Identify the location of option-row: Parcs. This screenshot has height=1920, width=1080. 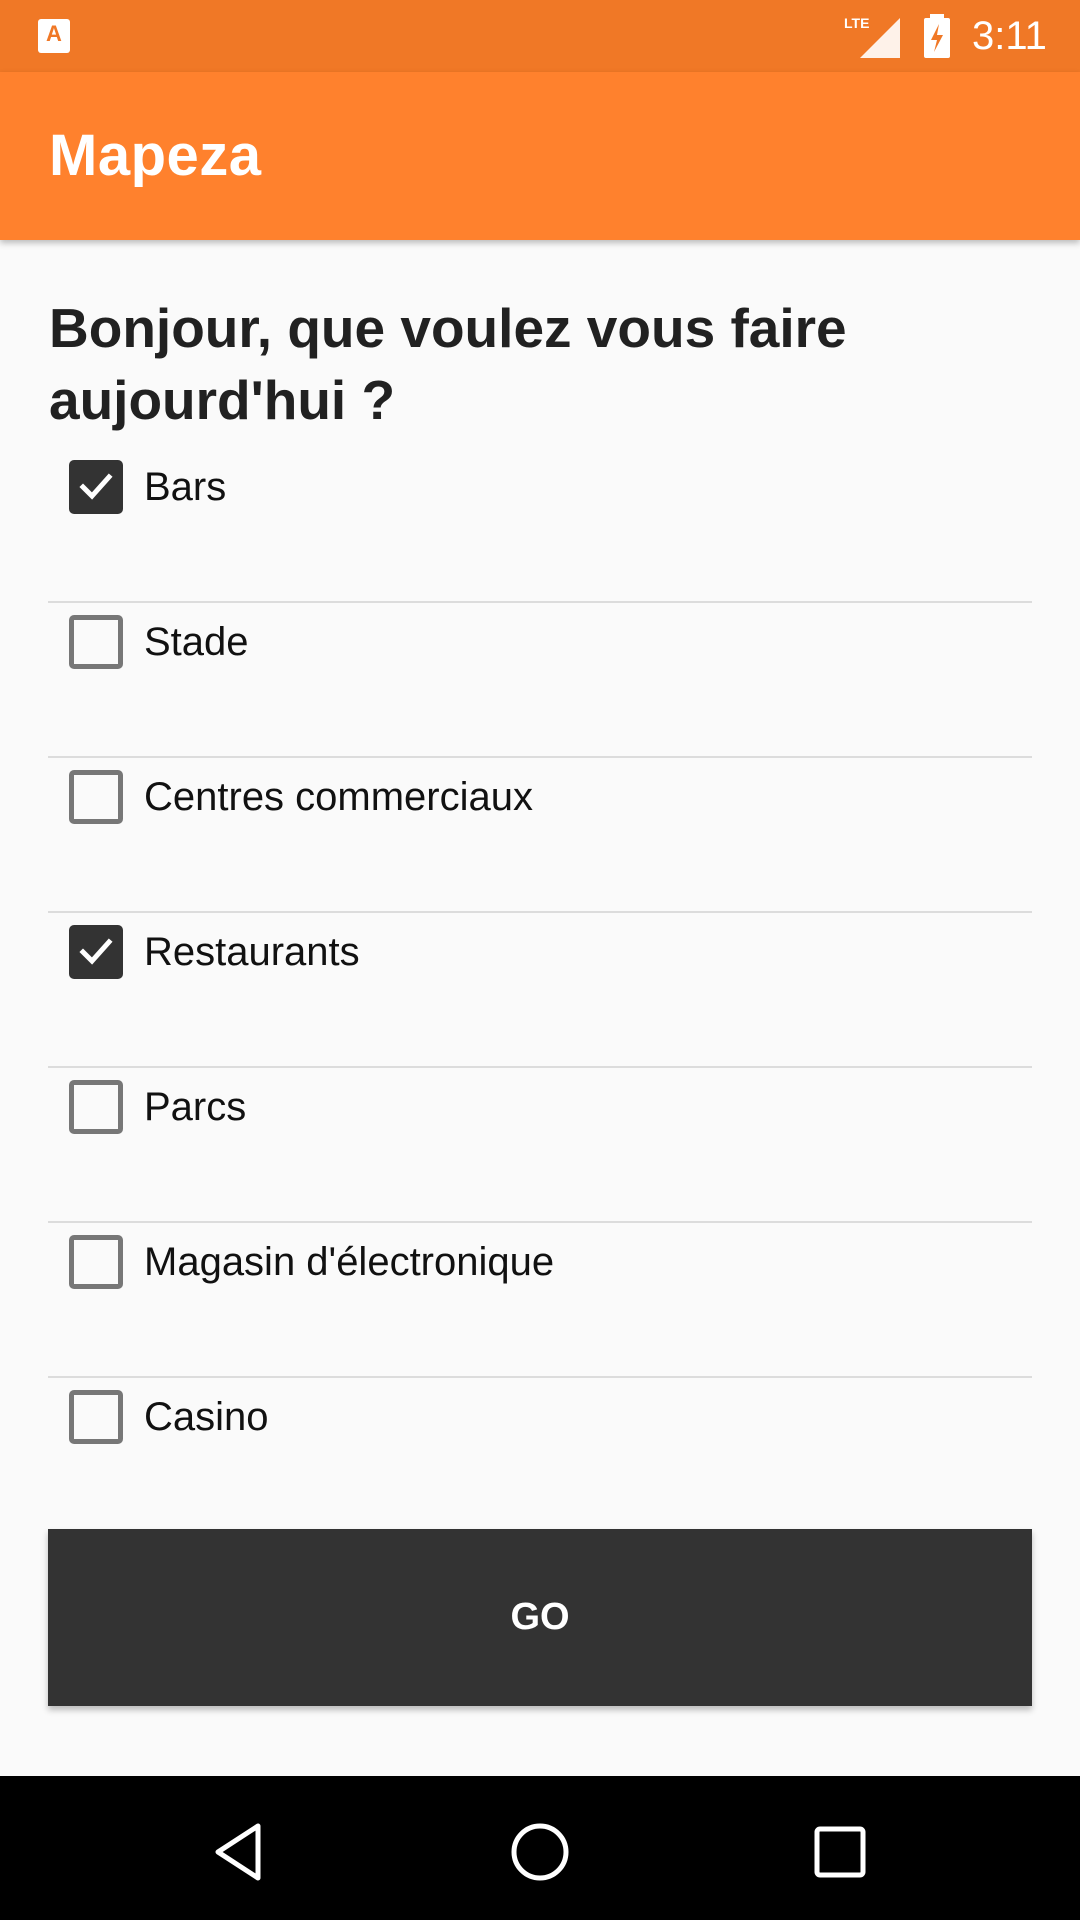
(540, 1145).